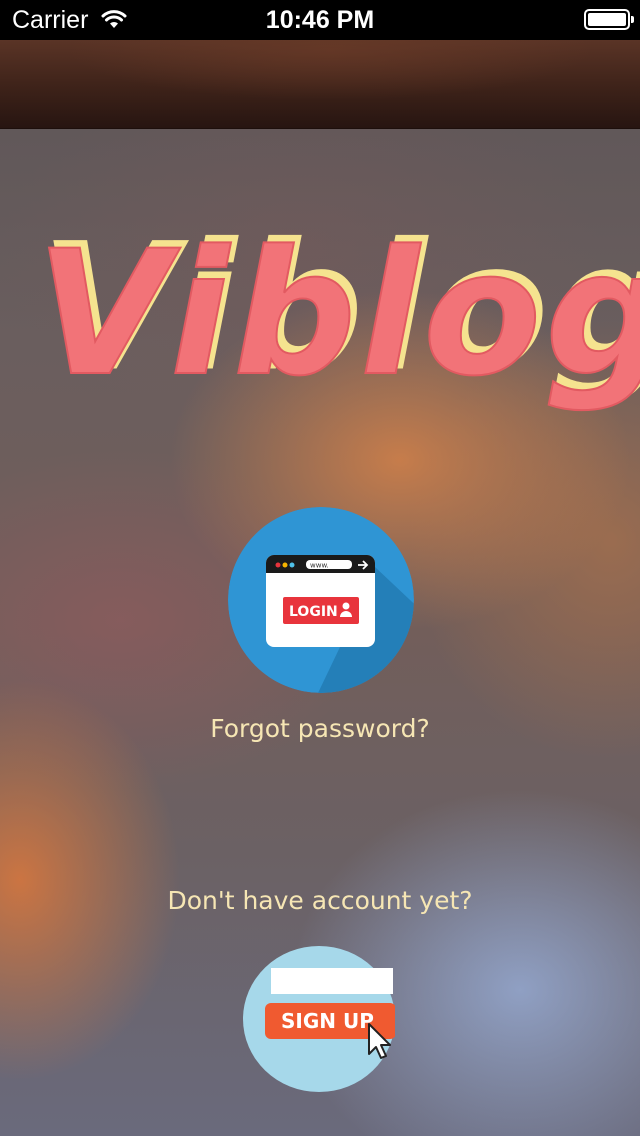 Image resolution: width=640 pixels, height=1136 pixels. I want to click on no-account-label: Don't have account yet?, so click(320, 900).